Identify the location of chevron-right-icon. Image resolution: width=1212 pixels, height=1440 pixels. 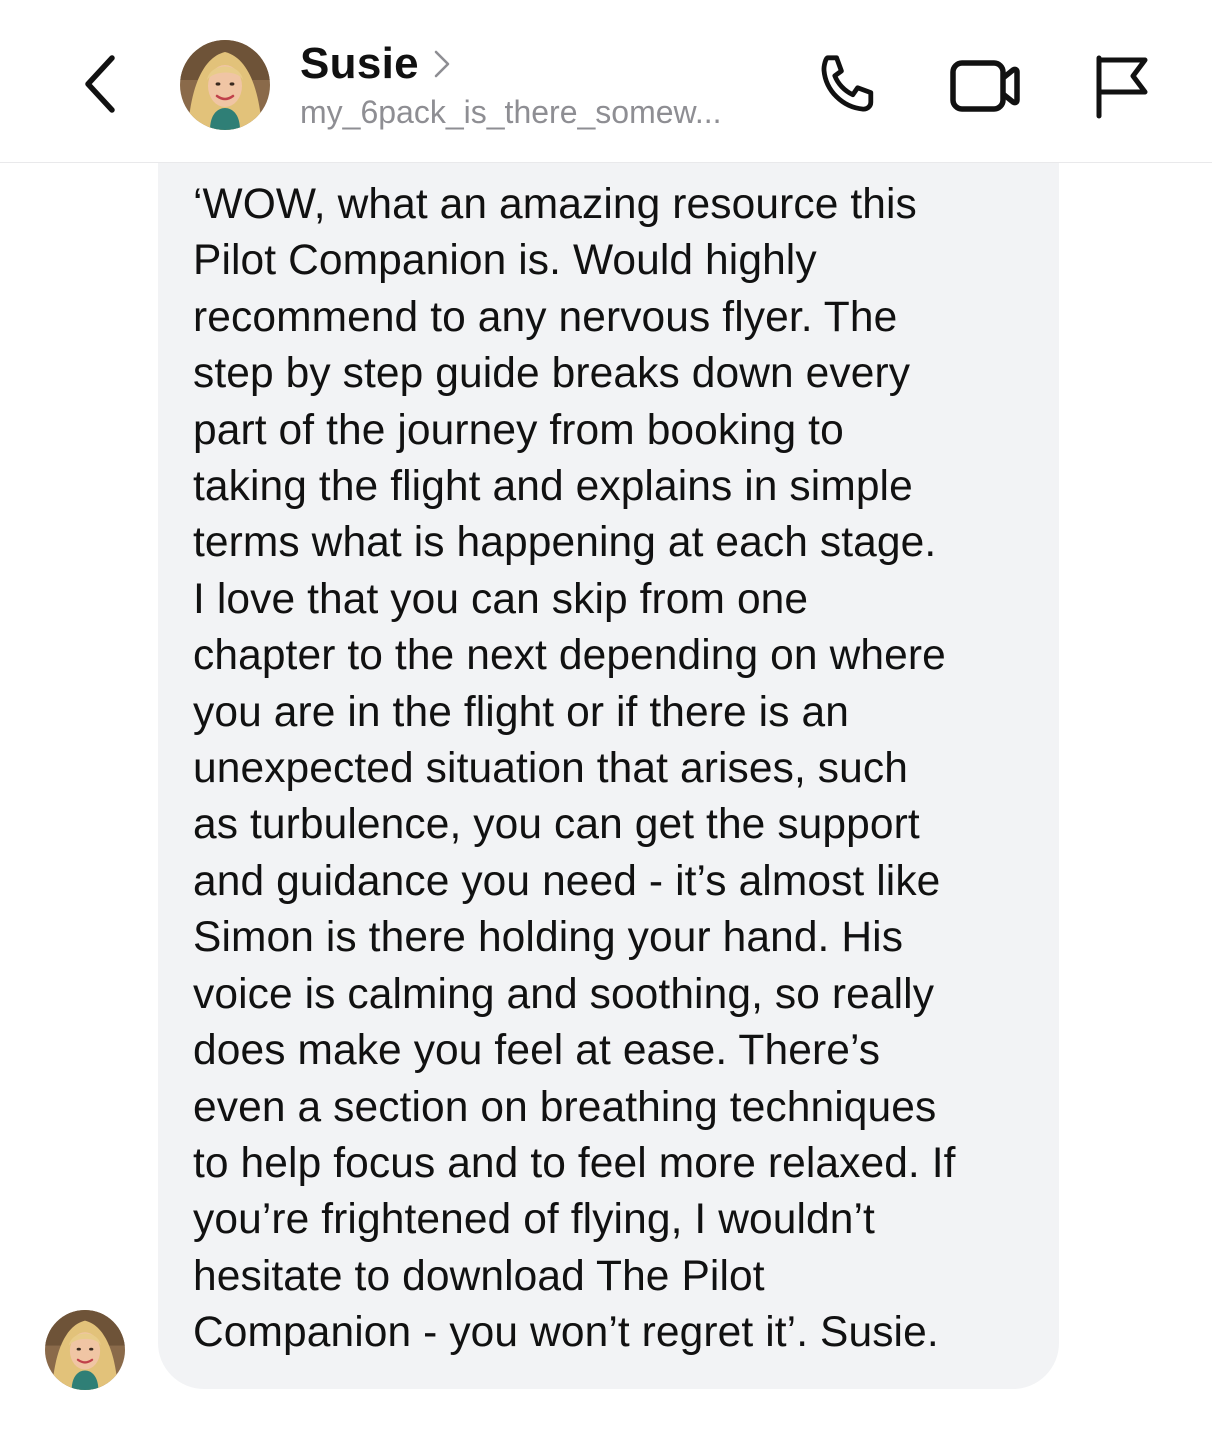
(442, 64).